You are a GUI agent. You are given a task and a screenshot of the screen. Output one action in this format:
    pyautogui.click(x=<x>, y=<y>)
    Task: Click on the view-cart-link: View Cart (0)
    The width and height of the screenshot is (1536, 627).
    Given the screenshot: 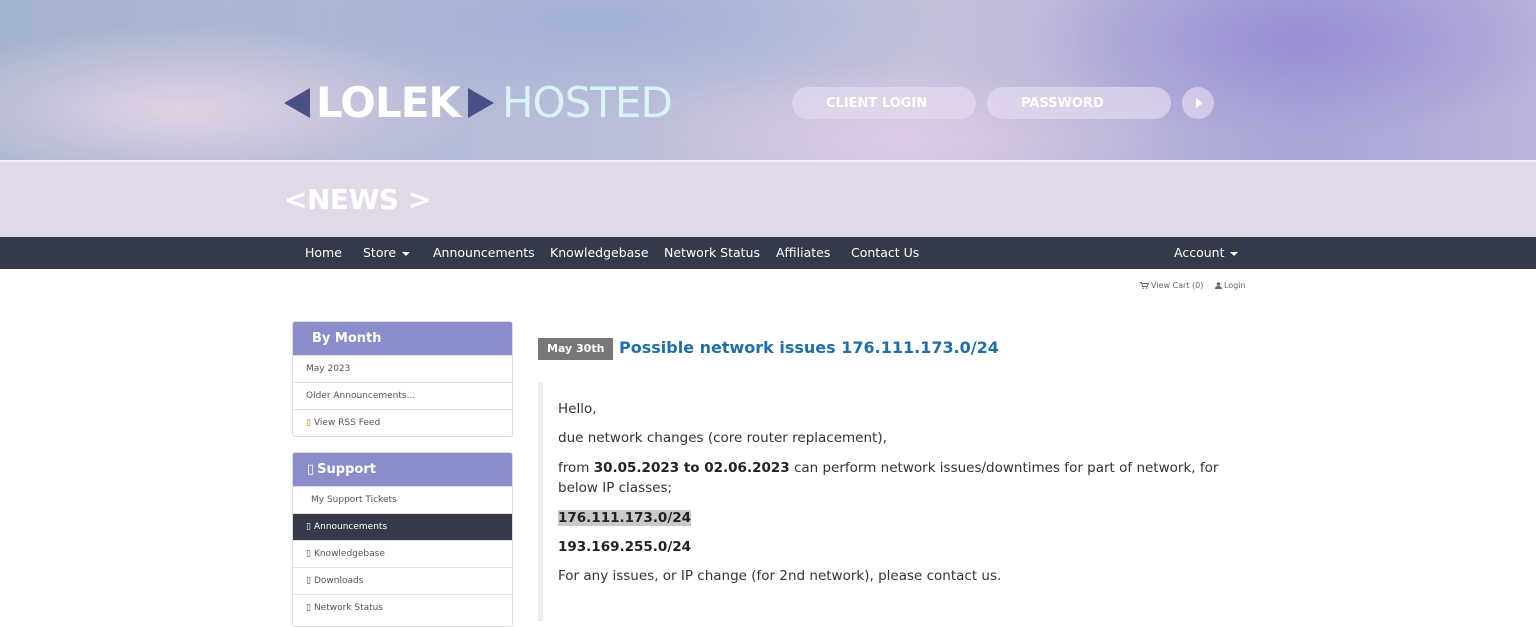 What is the action you would take?
    pyautogui.click(x=1171, y=285)
    